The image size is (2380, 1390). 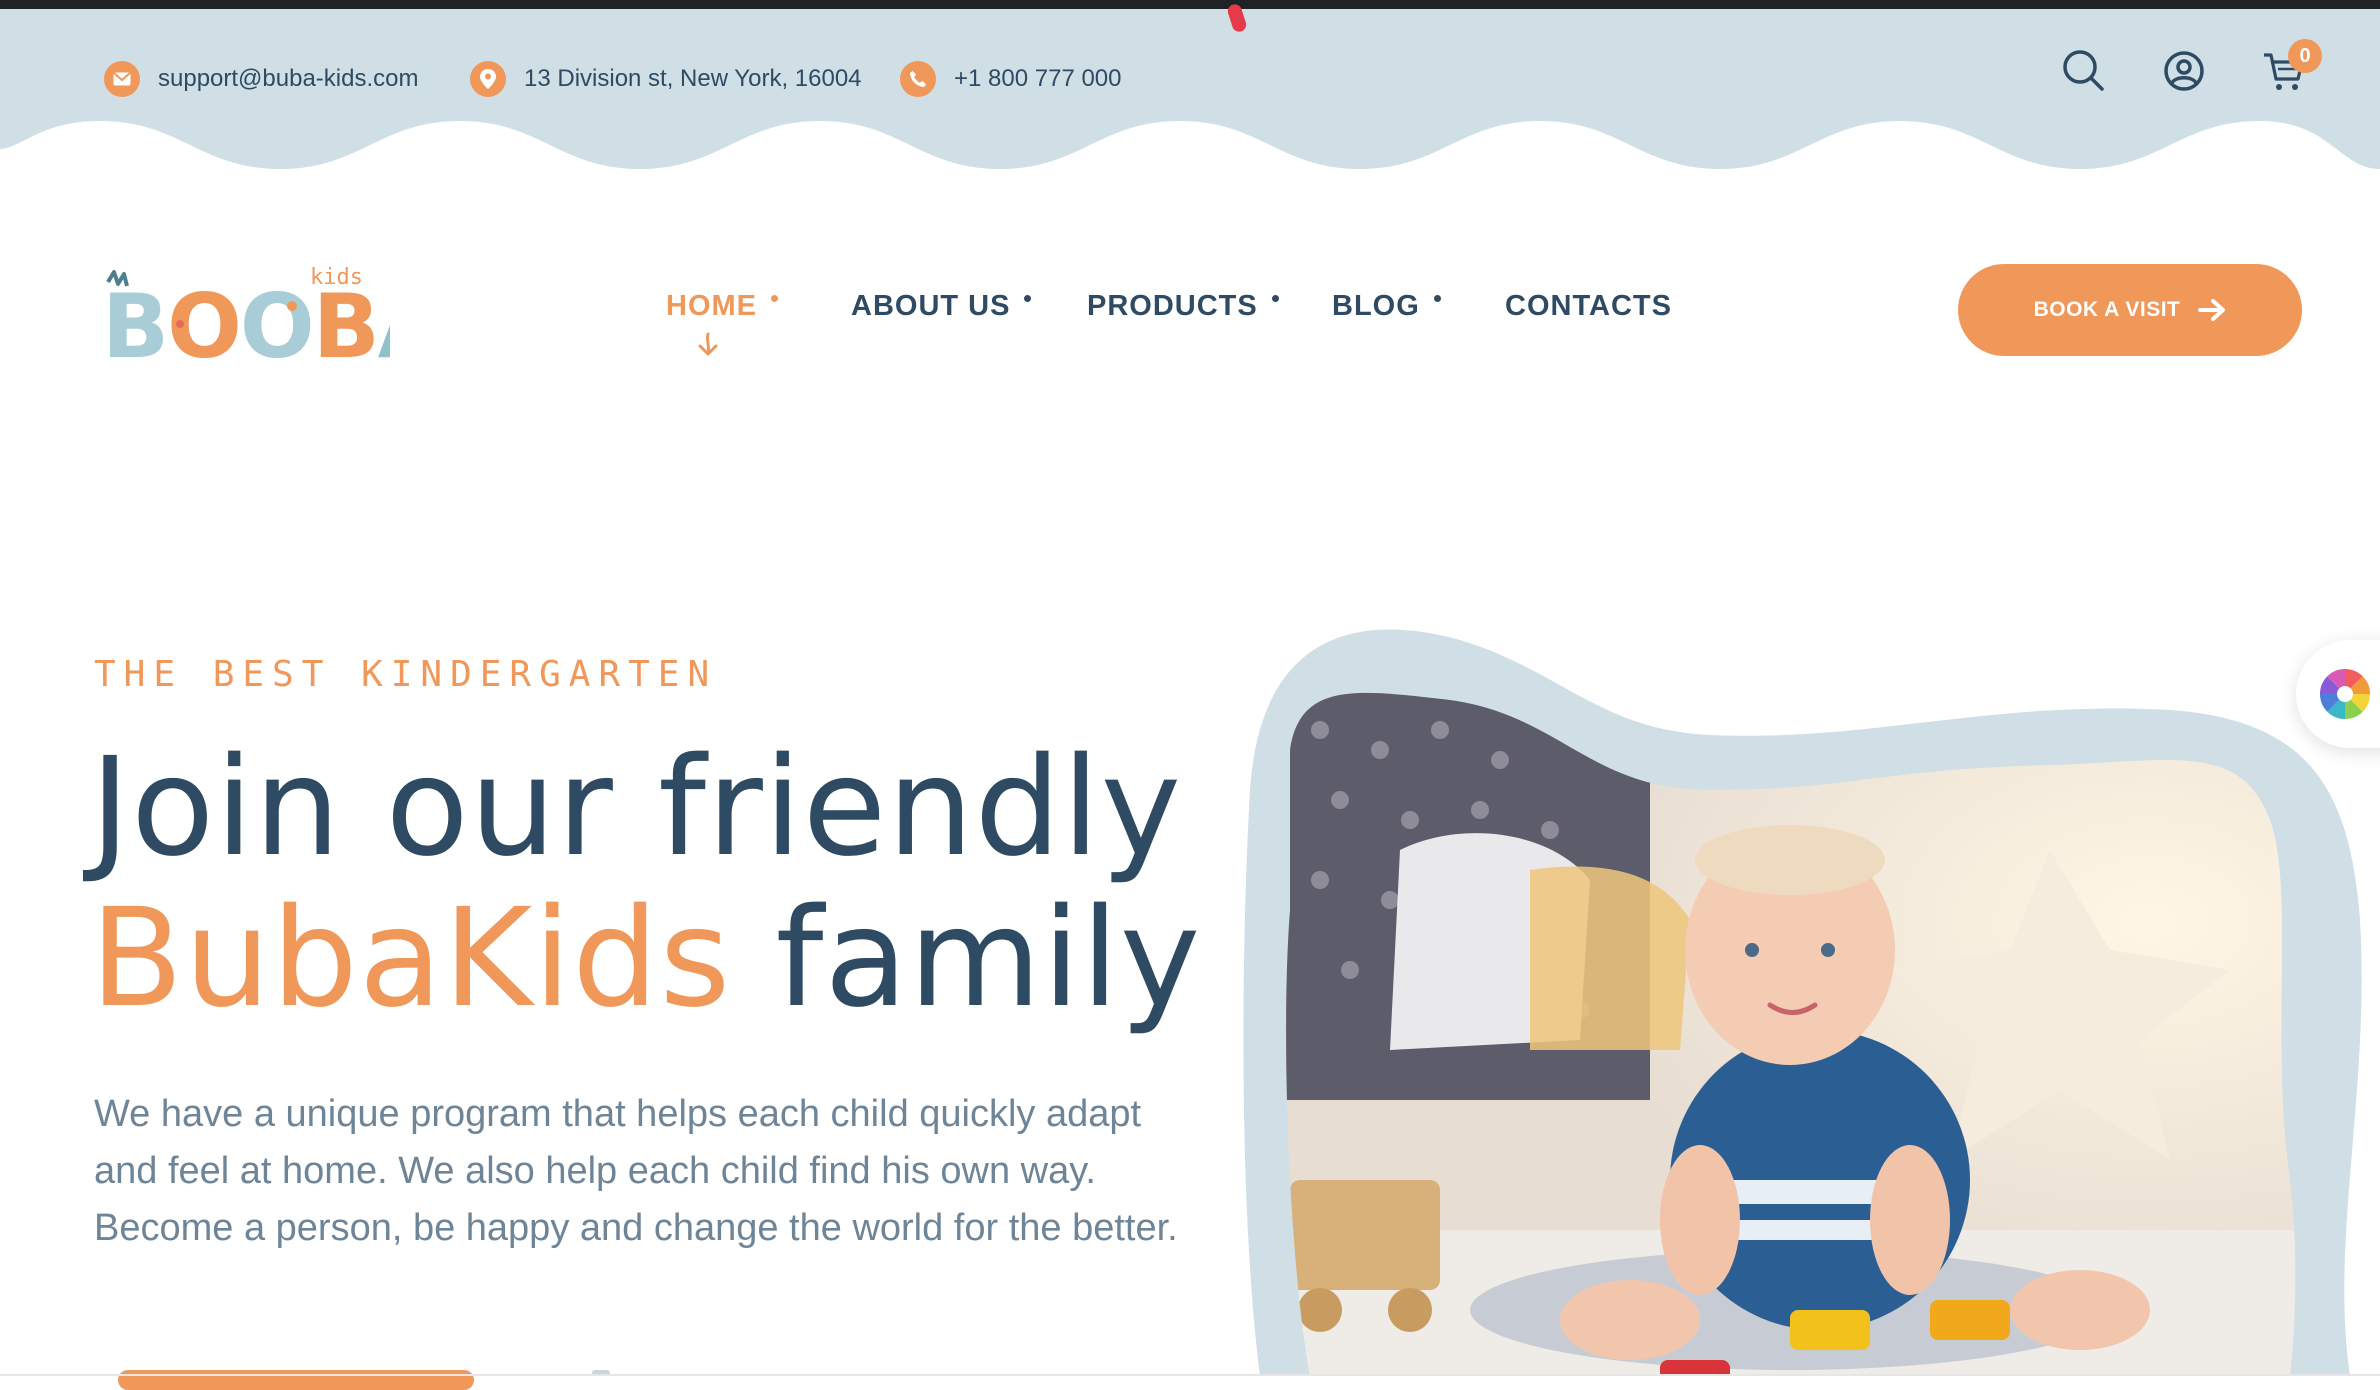 I want to click on address-contact: 13 Division st, New York, 16004, so click(x=666, y=79).